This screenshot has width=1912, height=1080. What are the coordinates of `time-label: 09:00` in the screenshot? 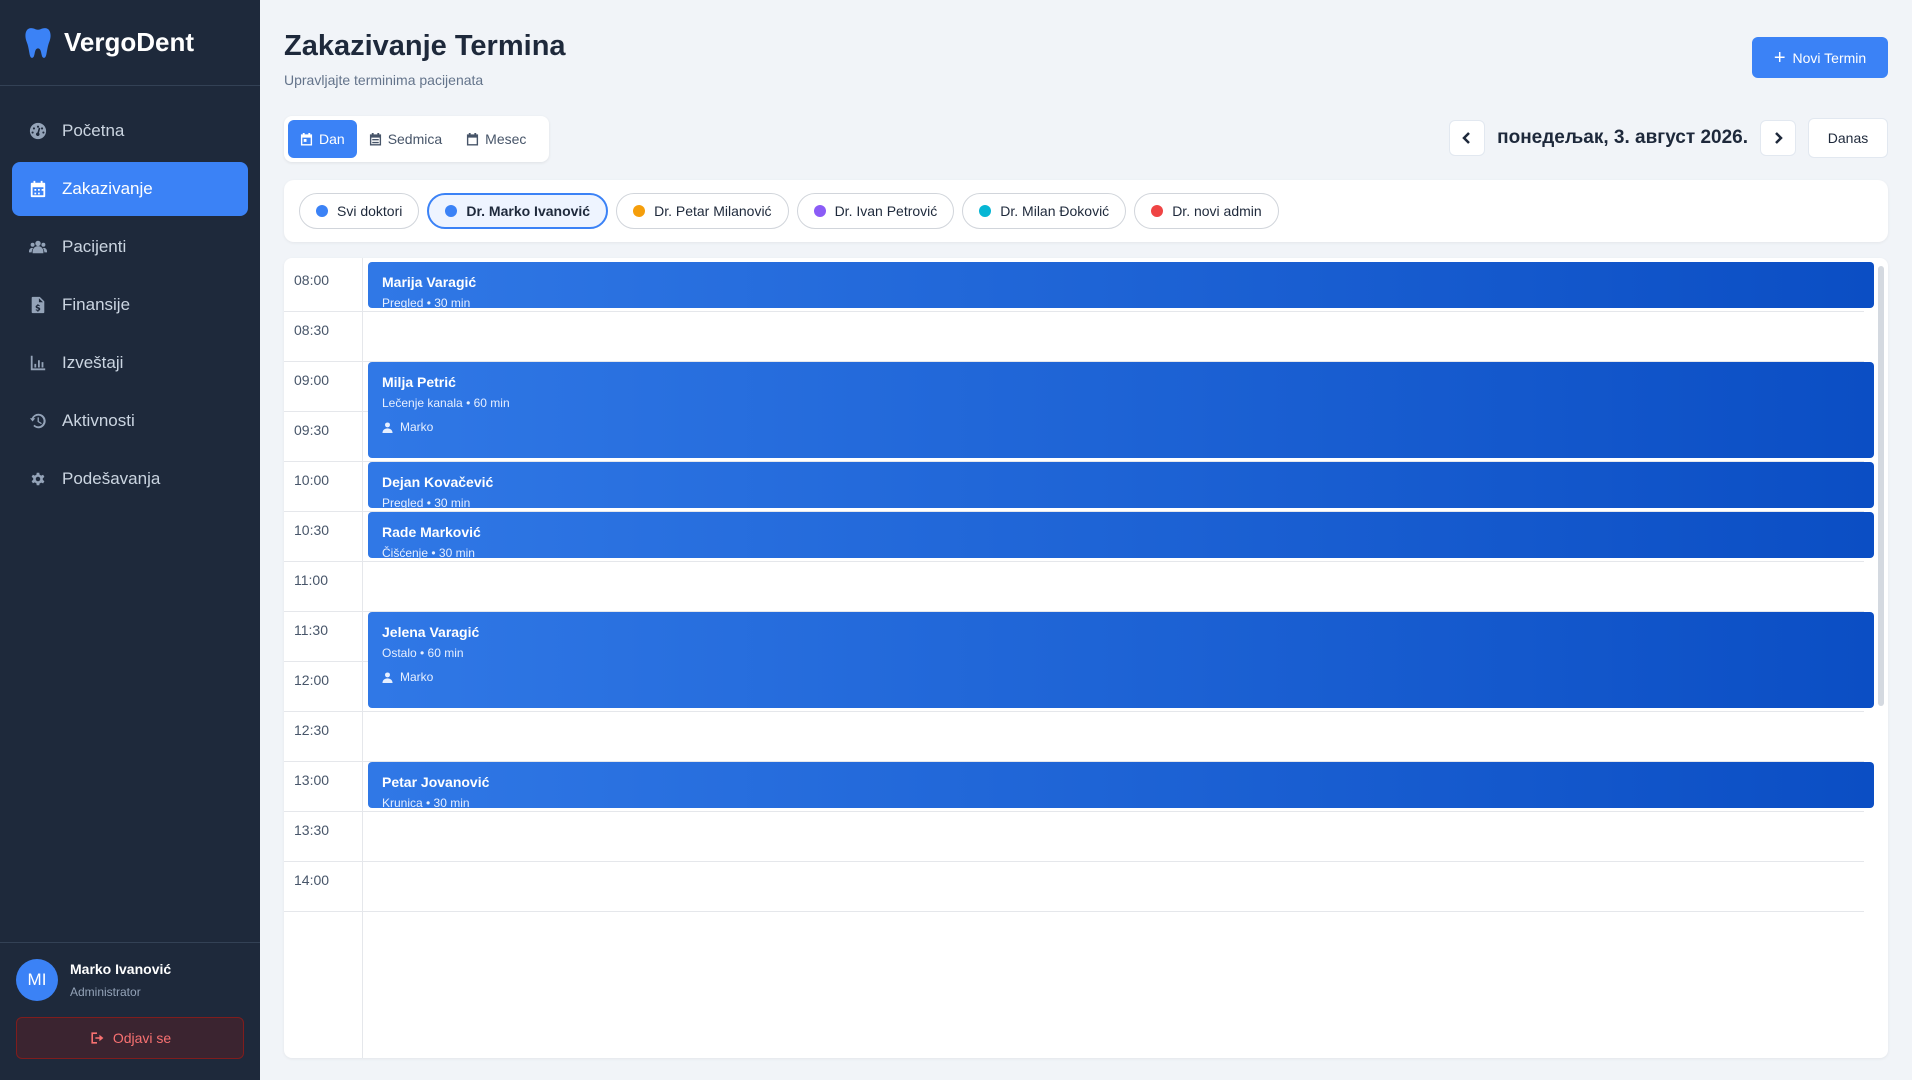 It's located at (312, 380).